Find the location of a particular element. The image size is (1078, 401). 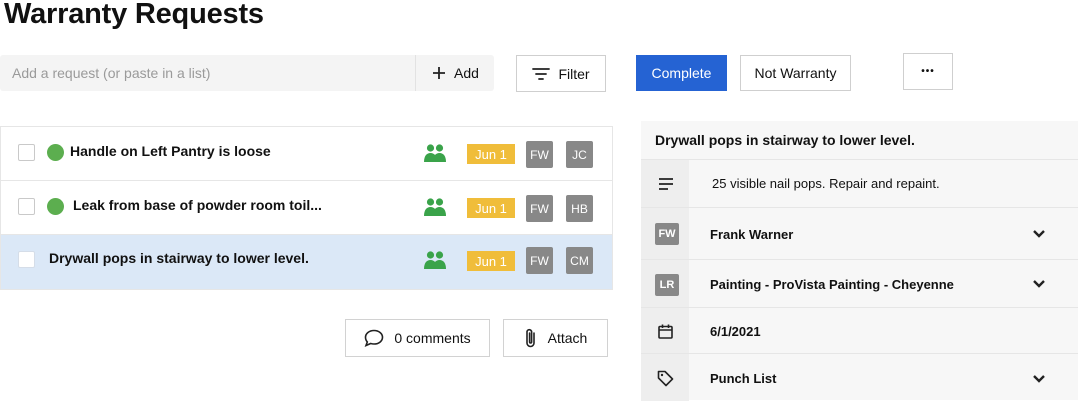

complete-button-label: Complete is located at coordinates (681, 73).